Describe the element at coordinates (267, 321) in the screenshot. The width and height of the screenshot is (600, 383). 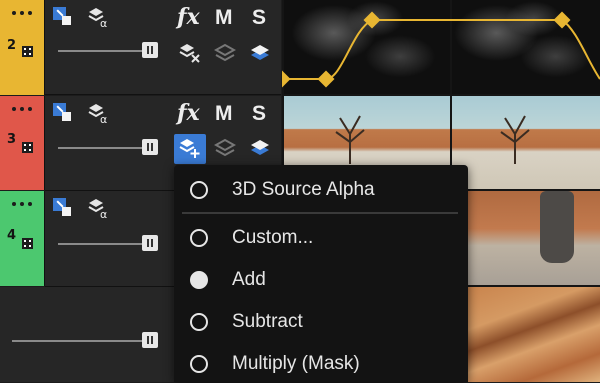
I see `menu-item-label: Subtract` at that location.